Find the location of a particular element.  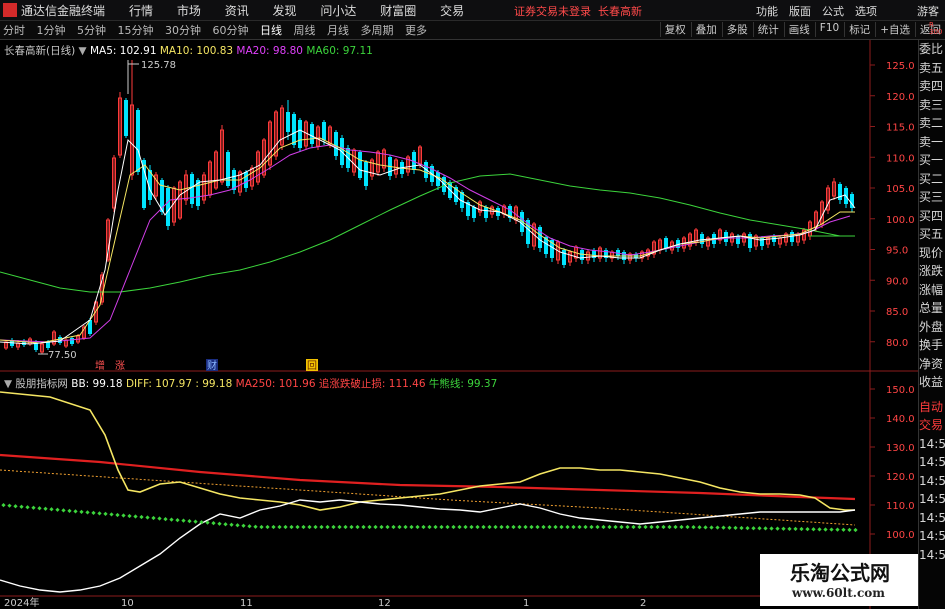

bb-label: BB: 99.18 is located at coordinates (97, 384).